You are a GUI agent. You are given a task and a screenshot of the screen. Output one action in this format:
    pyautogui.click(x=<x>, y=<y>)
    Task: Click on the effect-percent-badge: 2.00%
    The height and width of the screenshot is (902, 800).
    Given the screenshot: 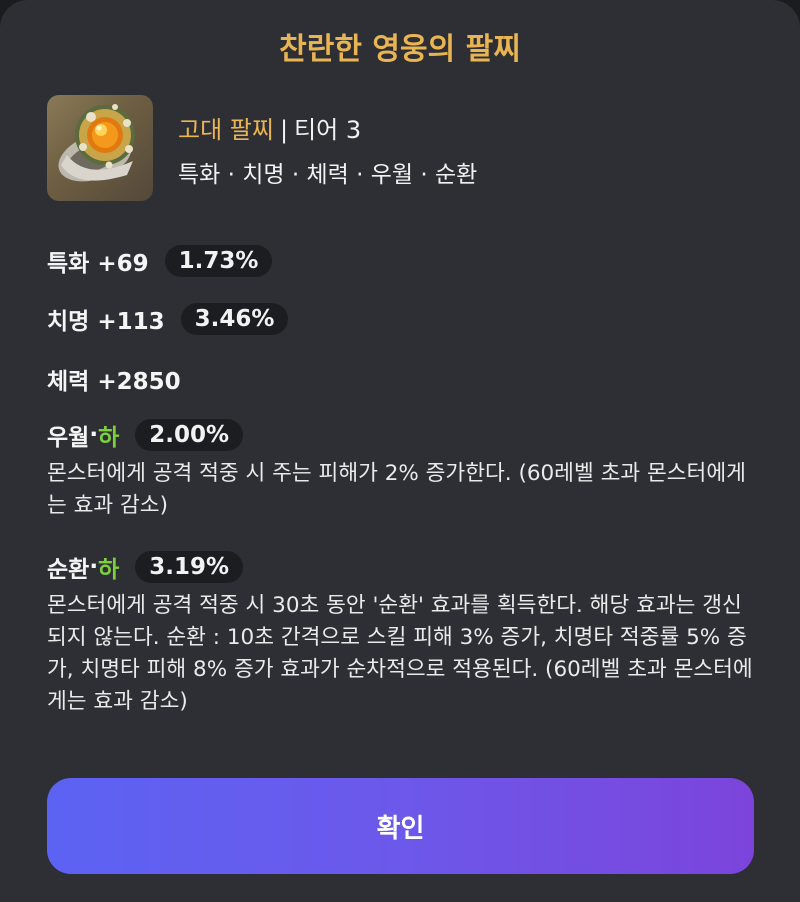 What is the action you would take?
    pyautogui.click(x=189, y=435)
    